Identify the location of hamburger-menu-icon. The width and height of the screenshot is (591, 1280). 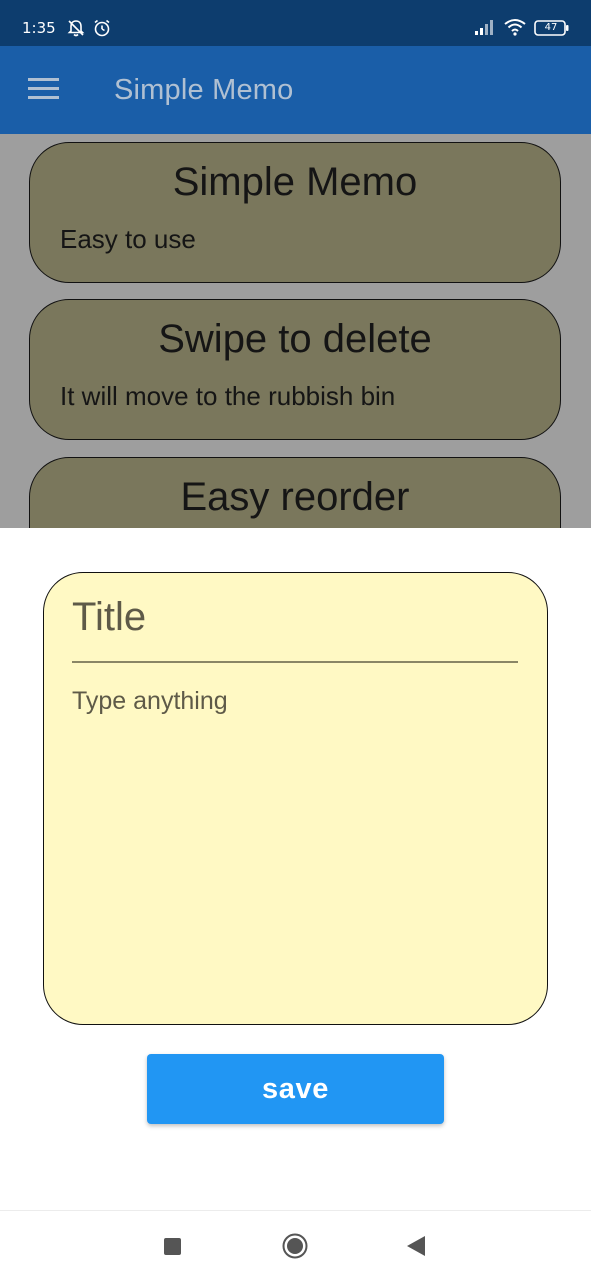
(44, 90).